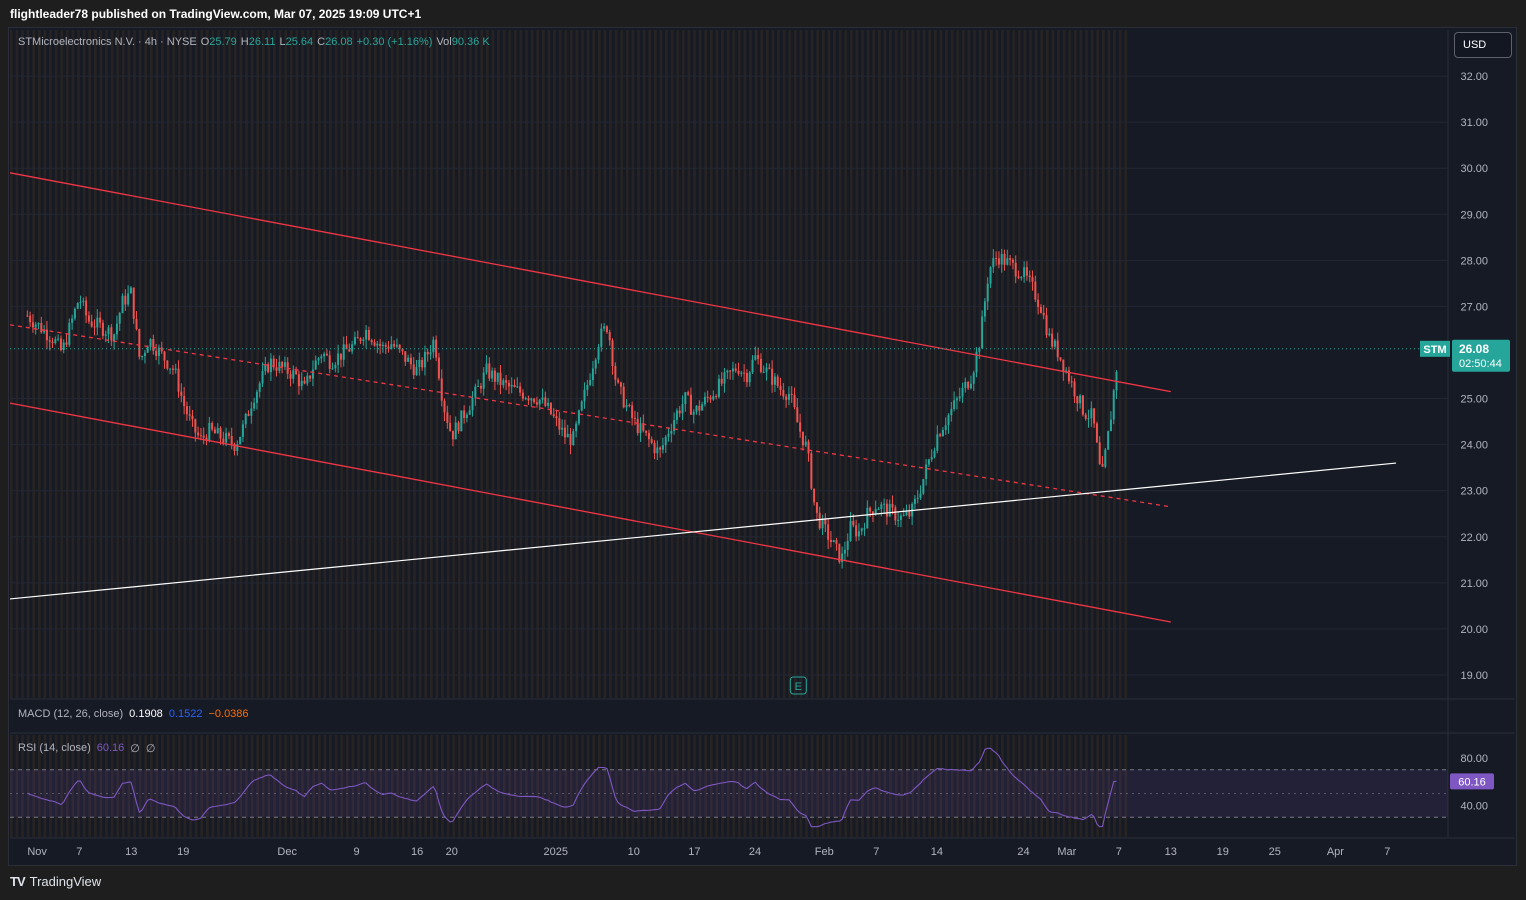  I want to click on time-tick-label: Mar, so click(1066, 852).